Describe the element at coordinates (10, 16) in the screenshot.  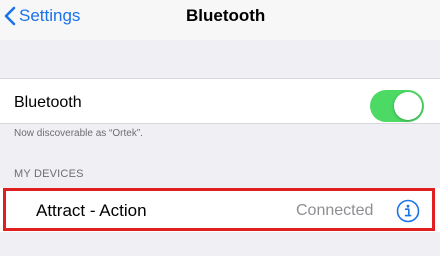
I see `chevron-left-icon` at that location.